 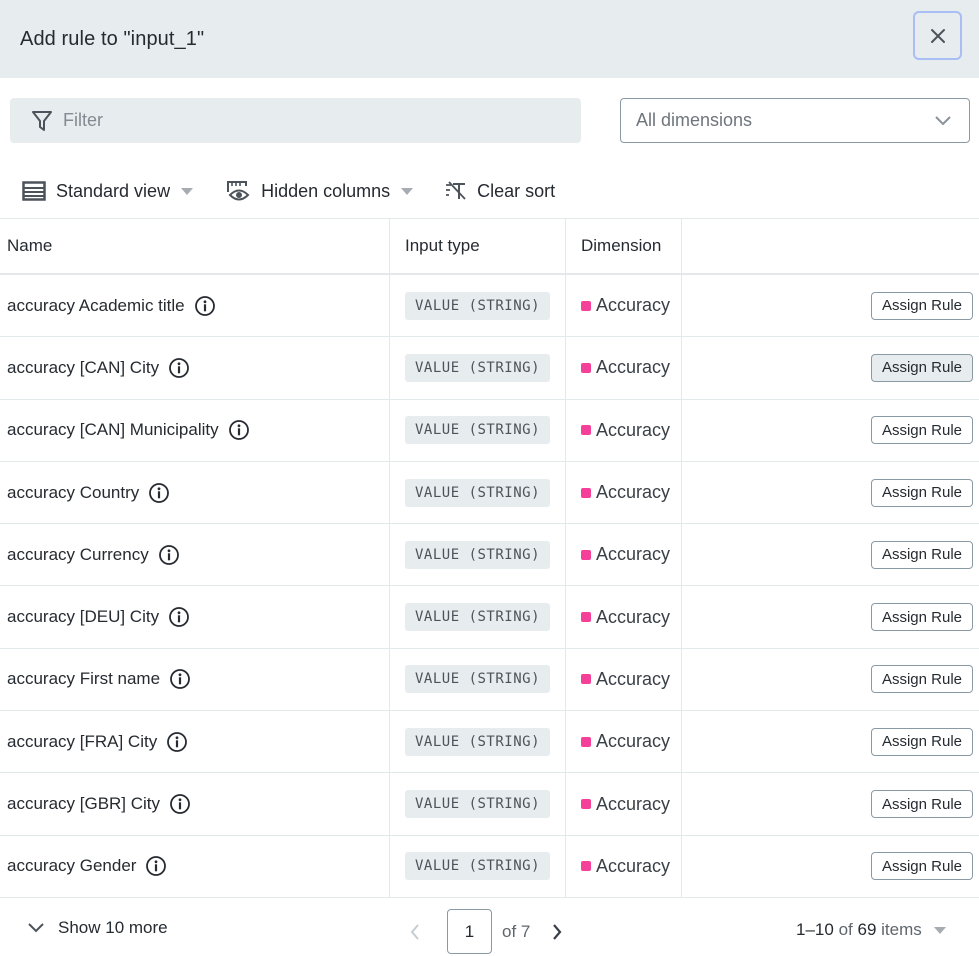 I want to click on chevron-right-icon, so click(x=557, y=931).